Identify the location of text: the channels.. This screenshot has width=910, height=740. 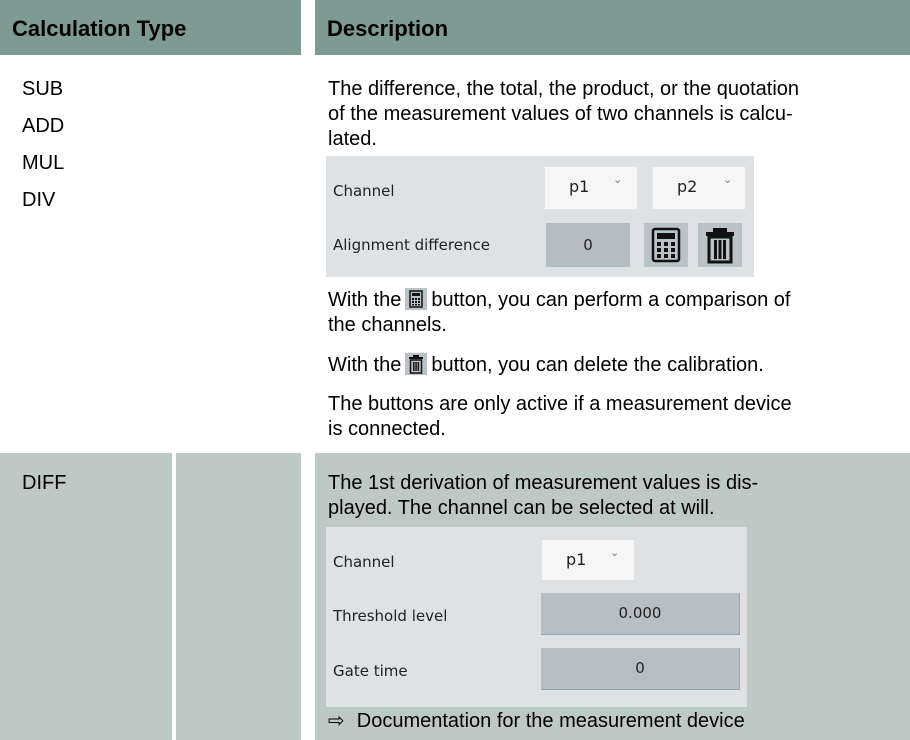
(387, 325).